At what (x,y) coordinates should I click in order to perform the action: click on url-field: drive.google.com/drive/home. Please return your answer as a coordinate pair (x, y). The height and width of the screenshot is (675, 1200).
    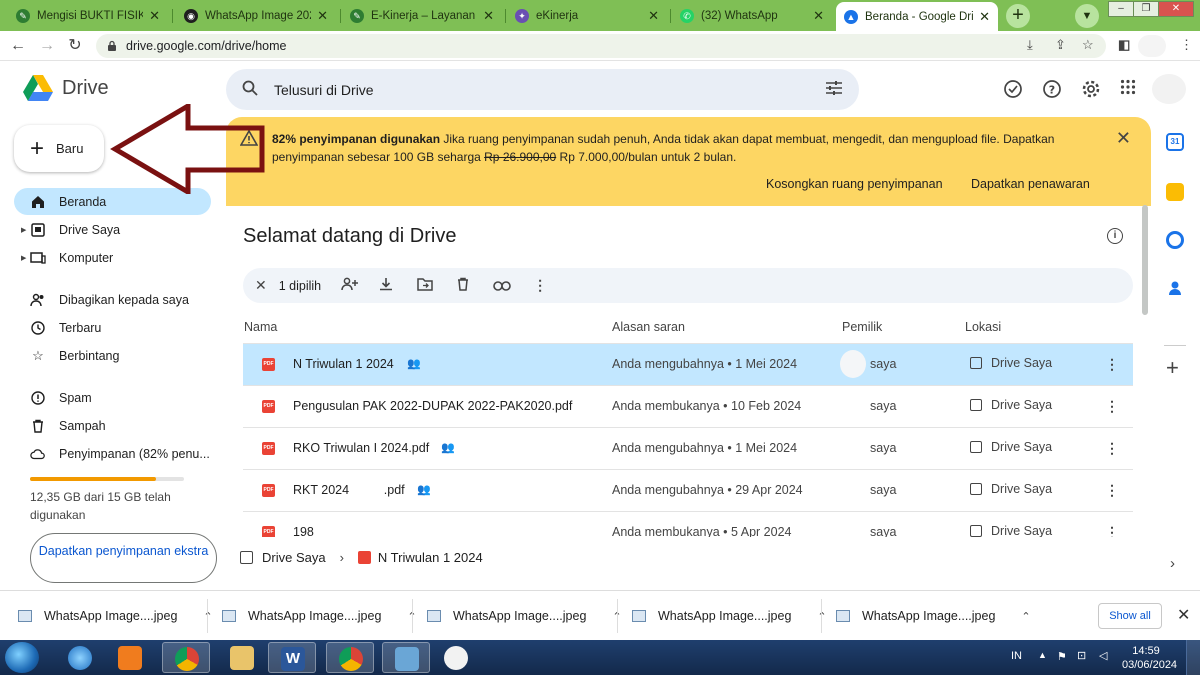
    Looking at the image, I should click on (601, 46).